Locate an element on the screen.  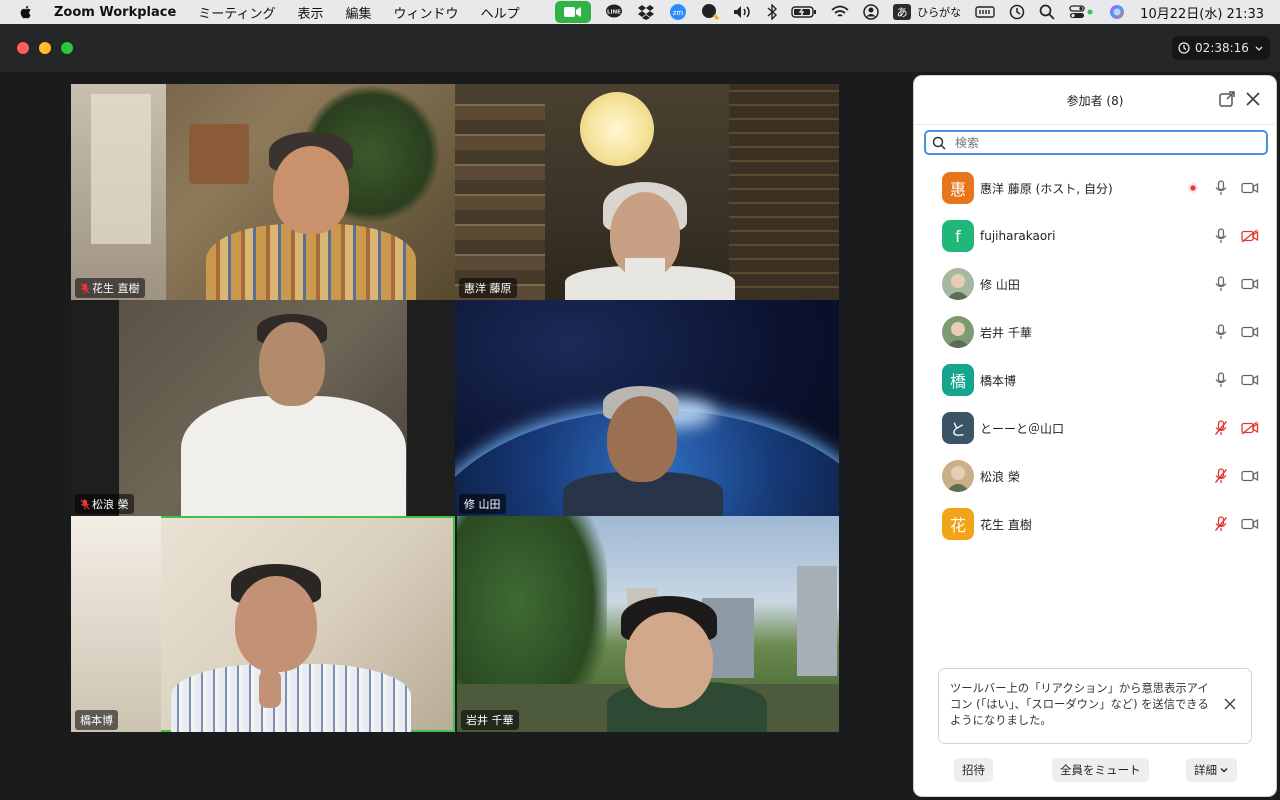
siri-icon is located at coordinates (1117, 12).